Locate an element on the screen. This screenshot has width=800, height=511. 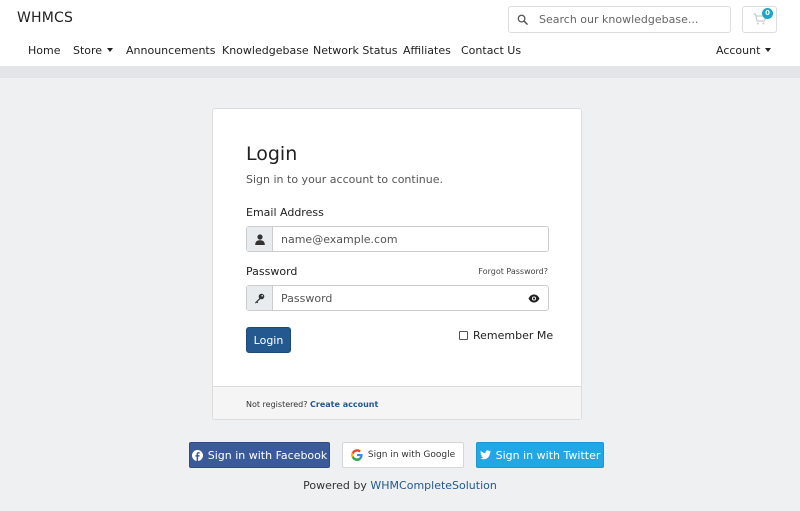
facebook-signin-button: Sign in with Facebook is located at coordinates (259, 455).